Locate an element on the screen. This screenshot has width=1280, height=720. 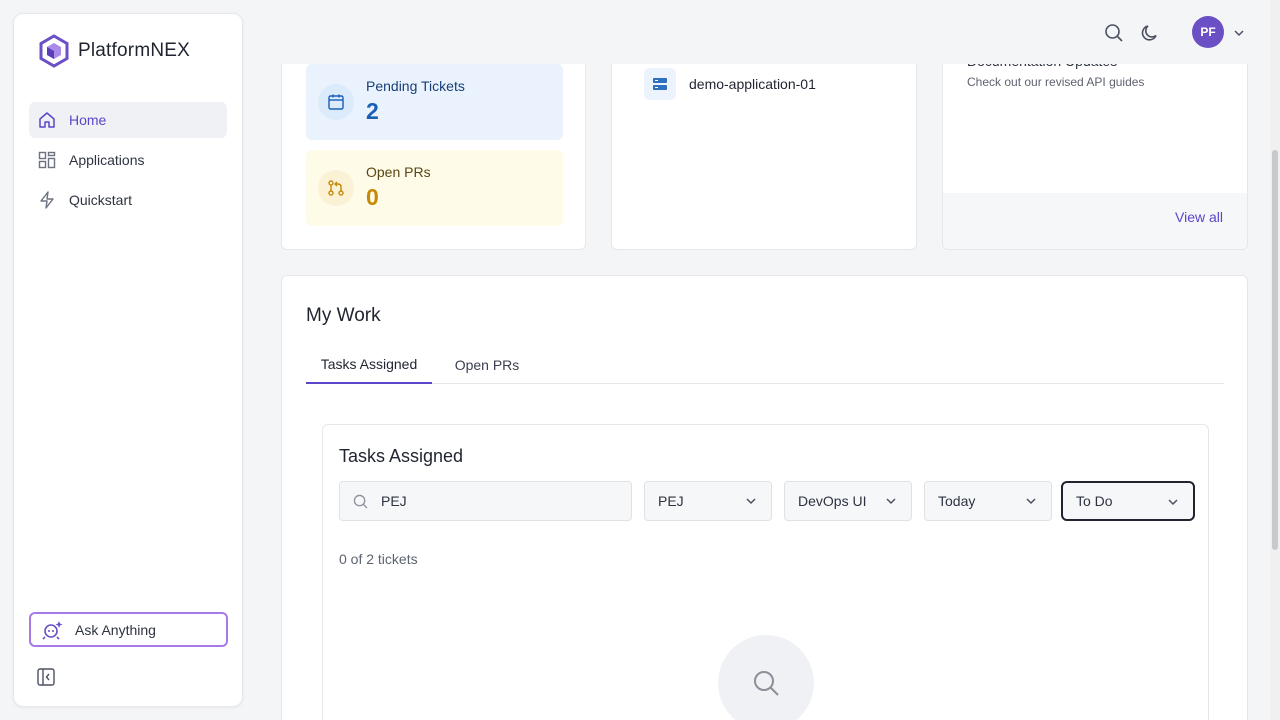
brand: PlatformNEX is located at coordinates (114, 51).